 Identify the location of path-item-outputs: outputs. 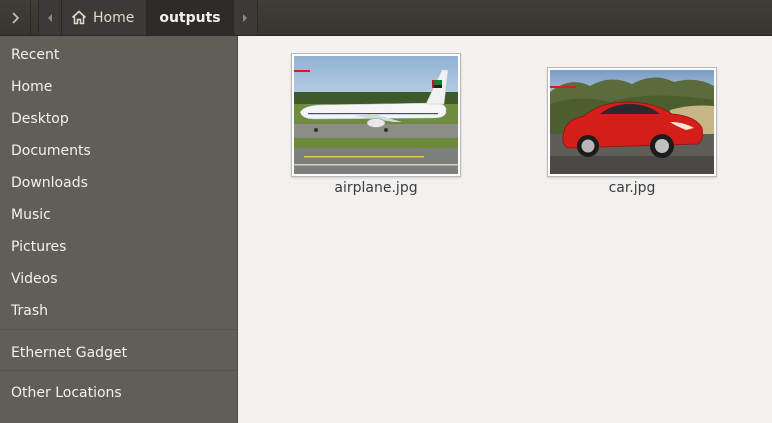
(190, 17).